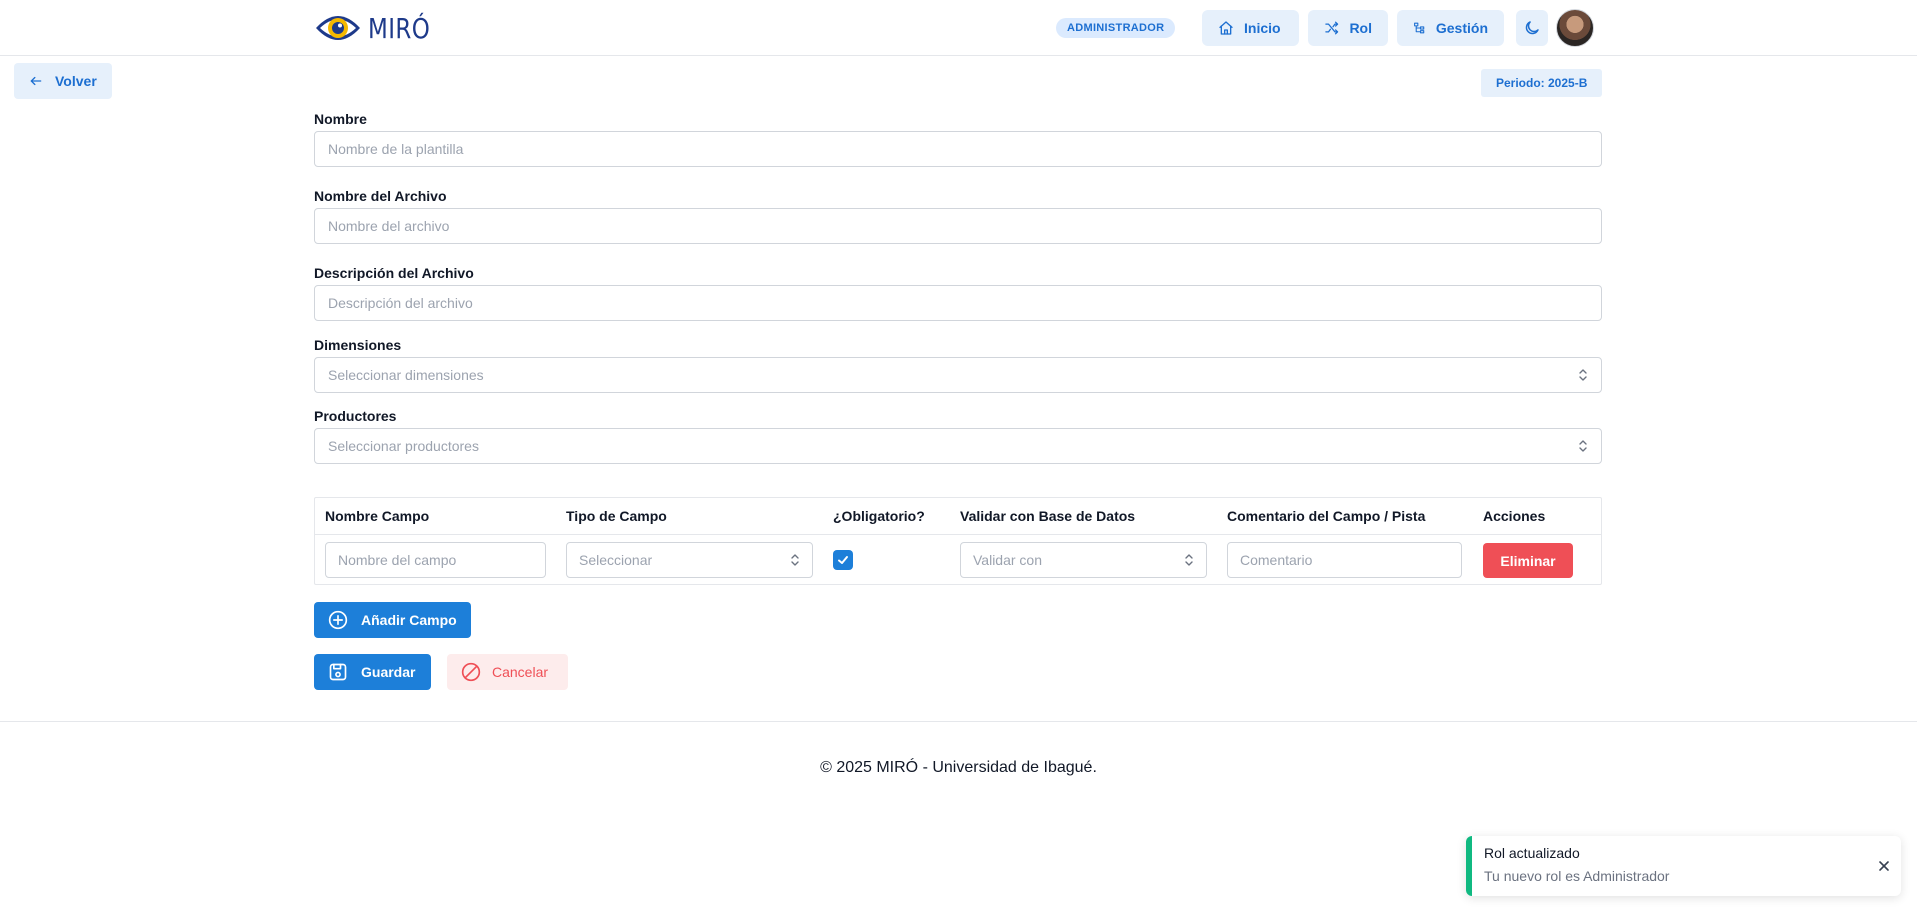  Describe the element at coordinates (1469, 866) in the screenshot. I see `toast-accent-bar` at that location.